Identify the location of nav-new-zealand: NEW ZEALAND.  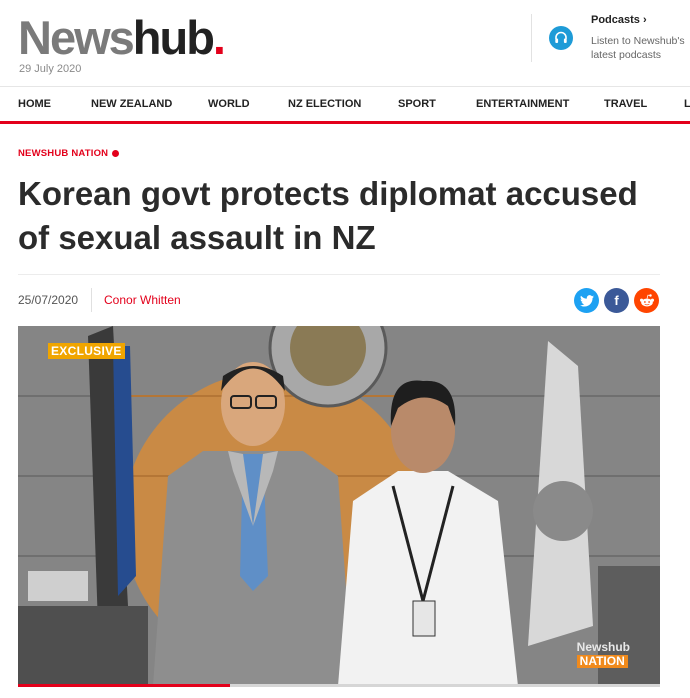
(131, 104).